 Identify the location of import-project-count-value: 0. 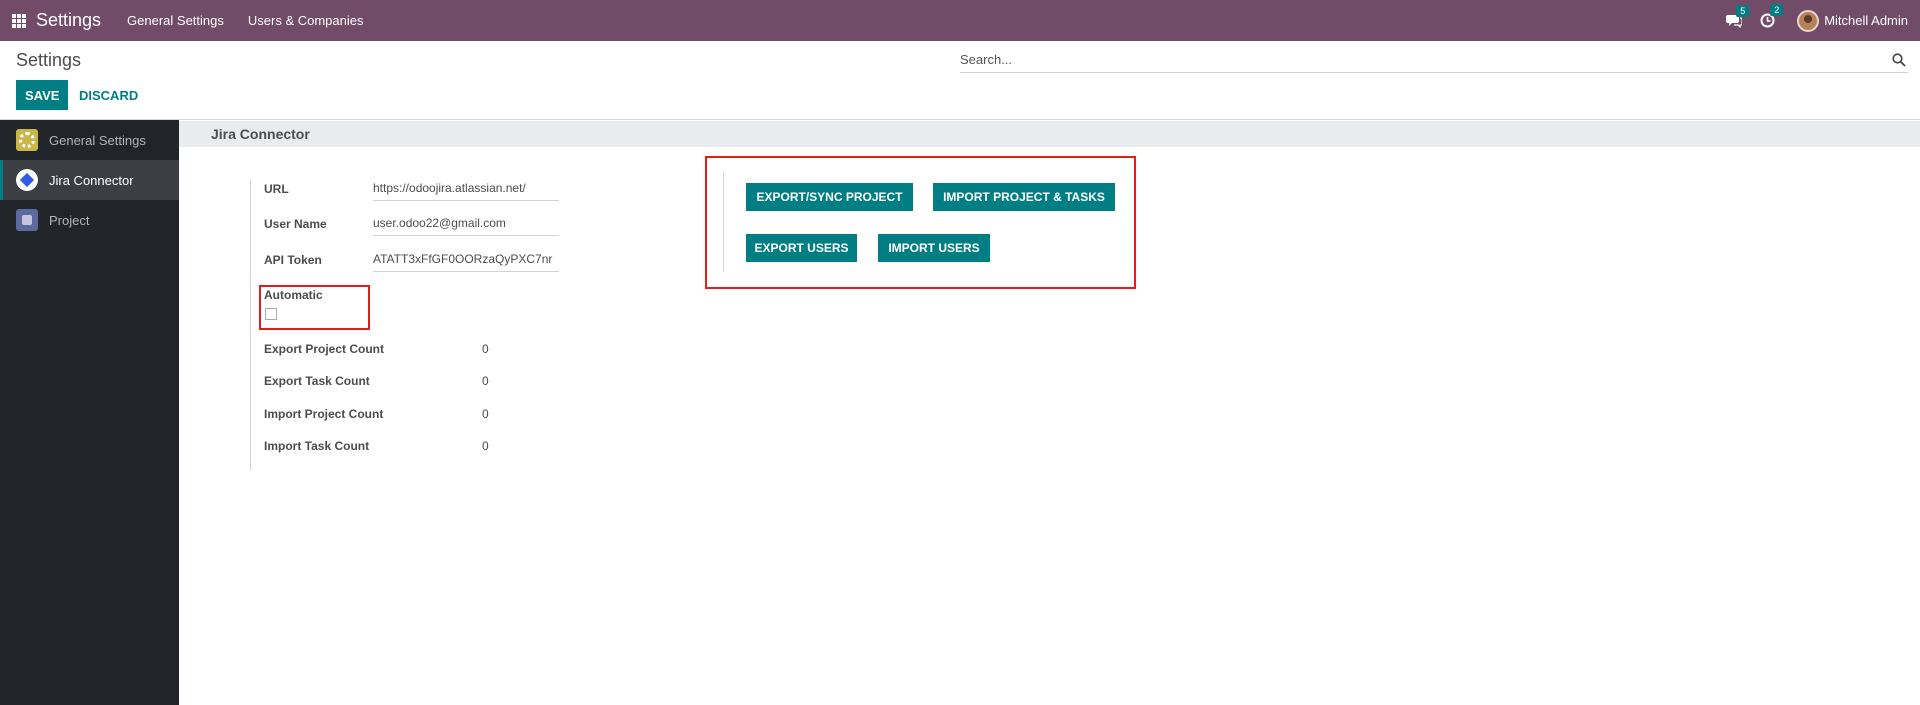
(485, 414).